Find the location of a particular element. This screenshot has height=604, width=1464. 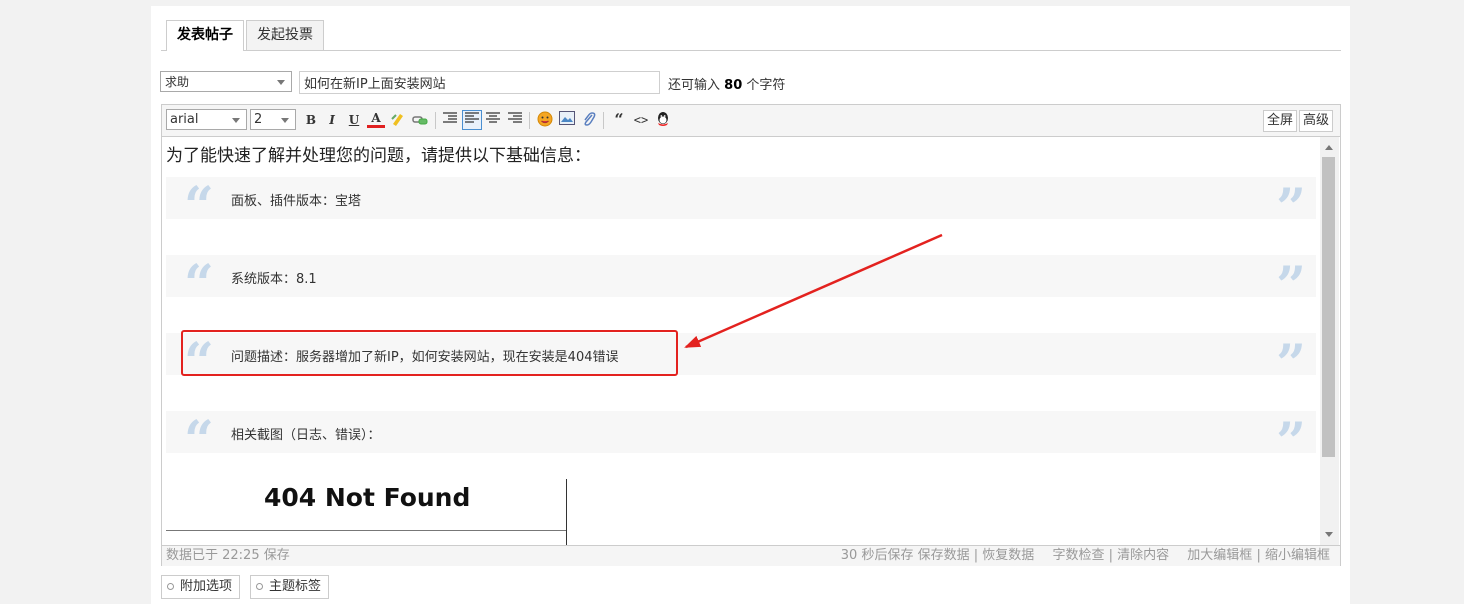

editor-toolbar: arial 2 B I U A “ <> 全屏 高级 is located at coordinates (751, 121).